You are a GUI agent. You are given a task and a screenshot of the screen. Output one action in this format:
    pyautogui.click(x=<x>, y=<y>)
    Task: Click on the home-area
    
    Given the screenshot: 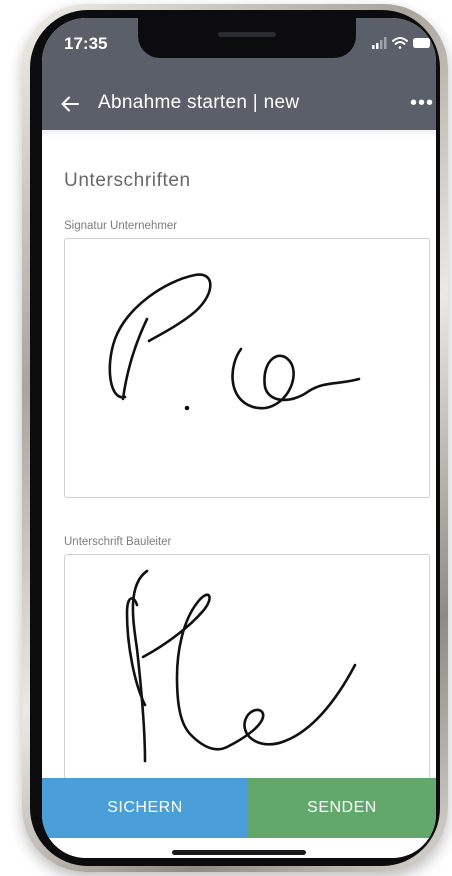 What is the action you would take?
    pyautogui.click(x=239, y=848)
    